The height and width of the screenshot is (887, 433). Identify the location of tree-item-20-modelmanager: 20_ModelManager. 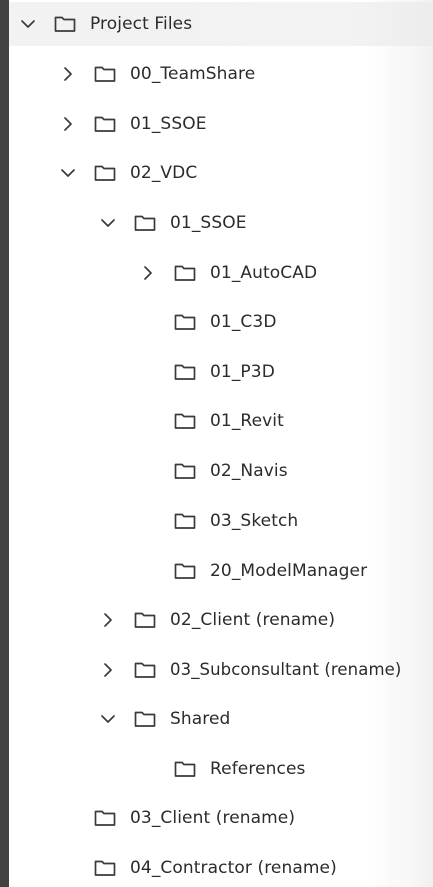
(221, 571).